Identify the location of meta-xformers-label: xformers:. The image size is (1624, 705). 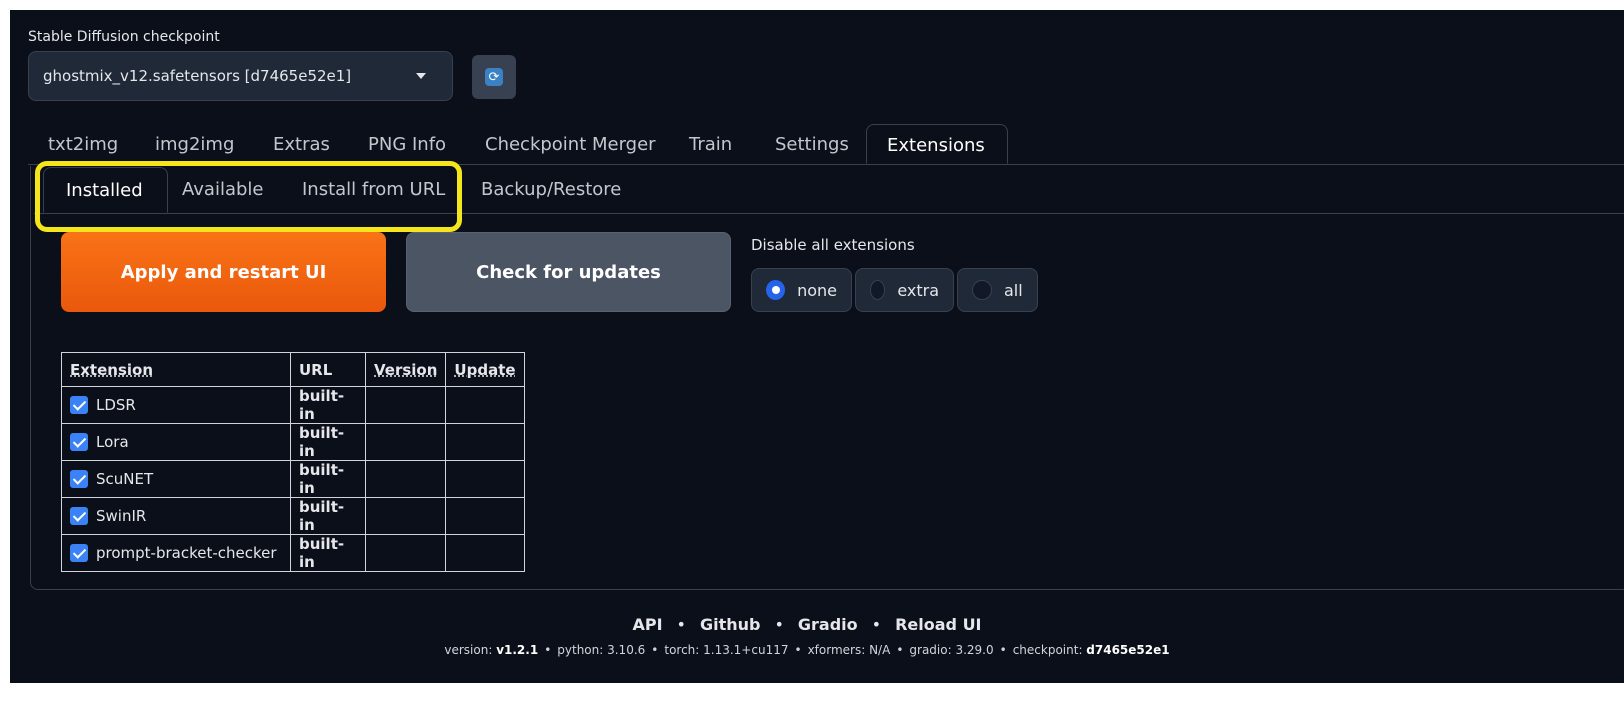
(838, 650).